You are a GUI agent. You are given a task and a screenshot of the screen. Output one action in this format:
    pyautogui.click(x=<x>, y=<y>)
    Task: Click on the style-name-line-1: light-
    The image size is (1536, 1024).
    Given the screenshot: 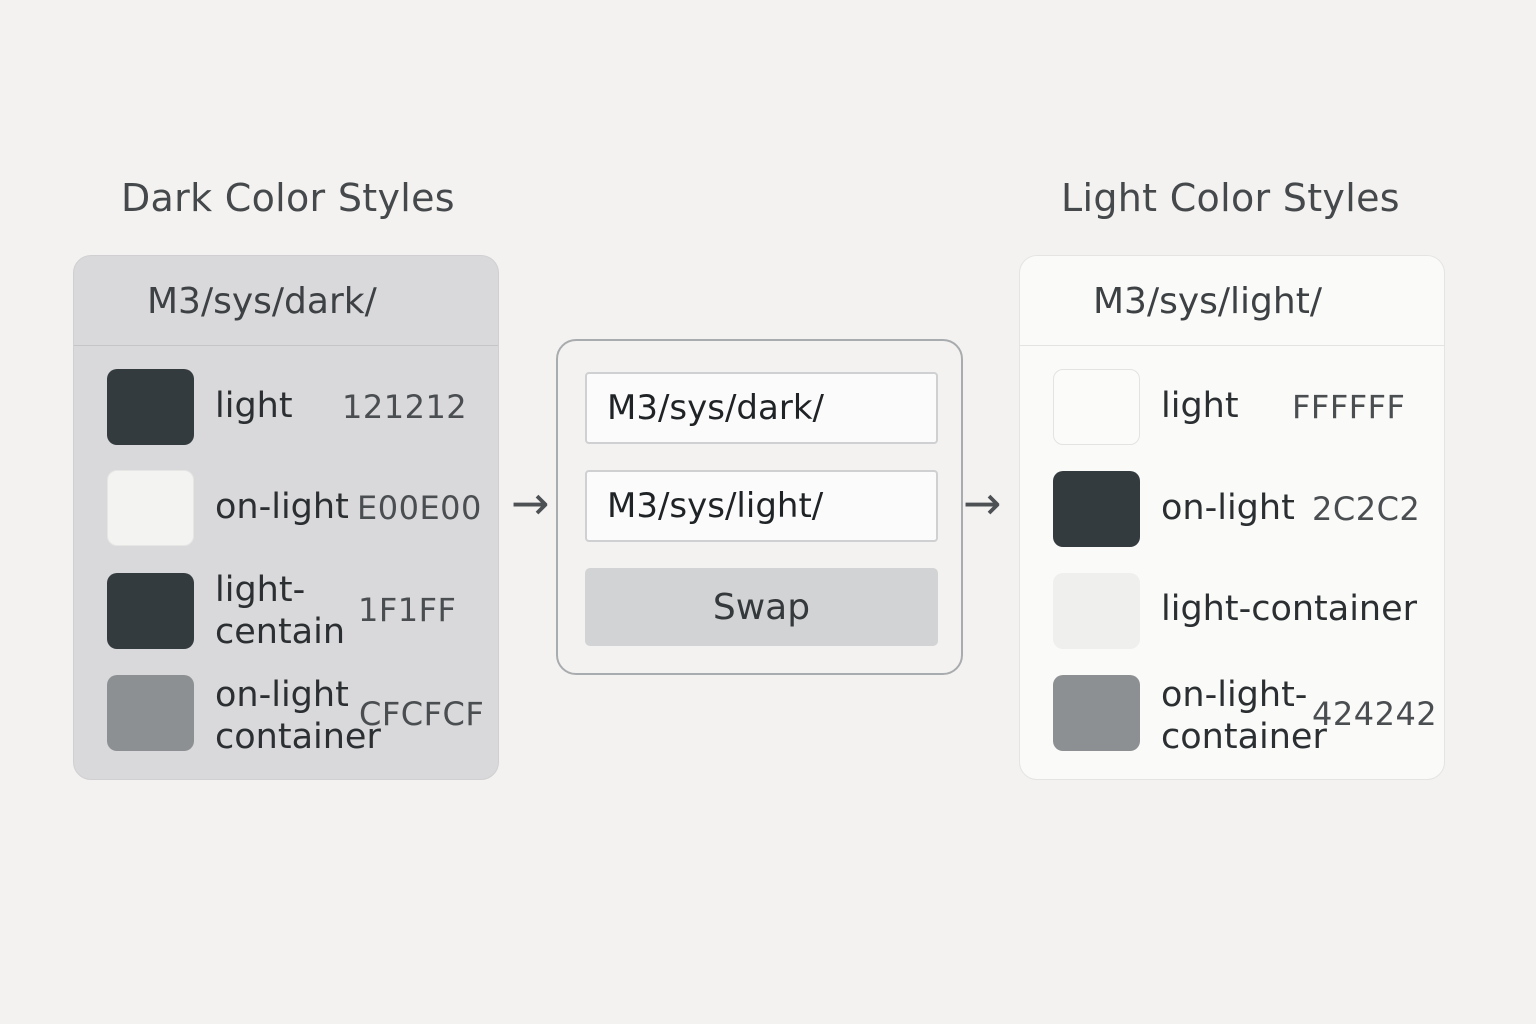 What is the action you would take?
    pyautogui.click(x=260, y=590)
    